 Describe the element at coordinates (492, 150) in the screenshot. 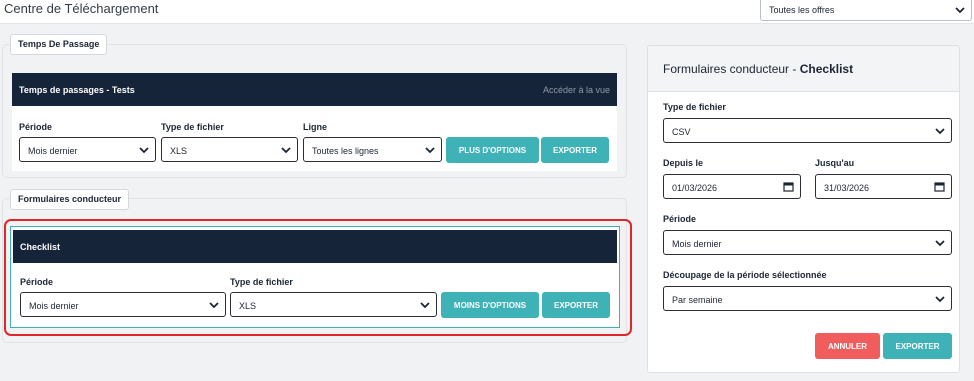

I see `more-options-button: PLUS D'OPTIONS` at that location.